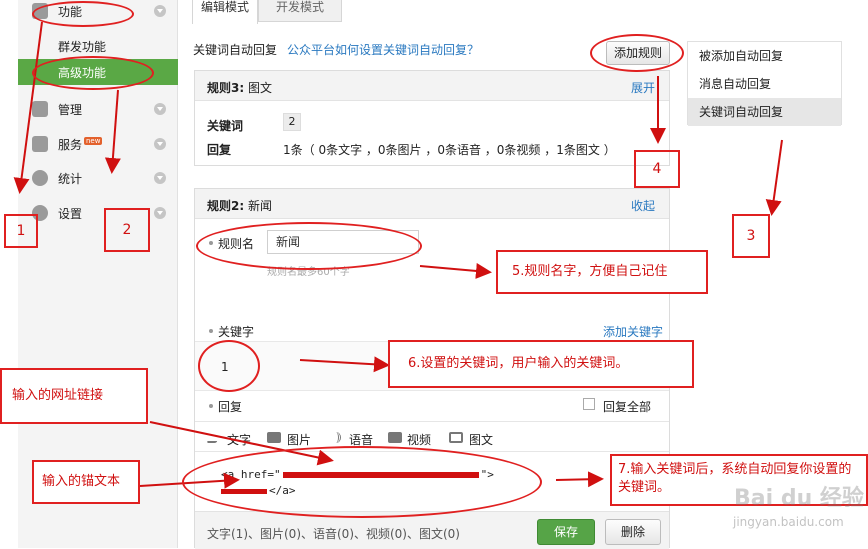  Describe the element at coordinates (541, 364) in the screenshot. I see `annotation-keyword: 6.设置的关键词，用户输入的关键词。` at that location.